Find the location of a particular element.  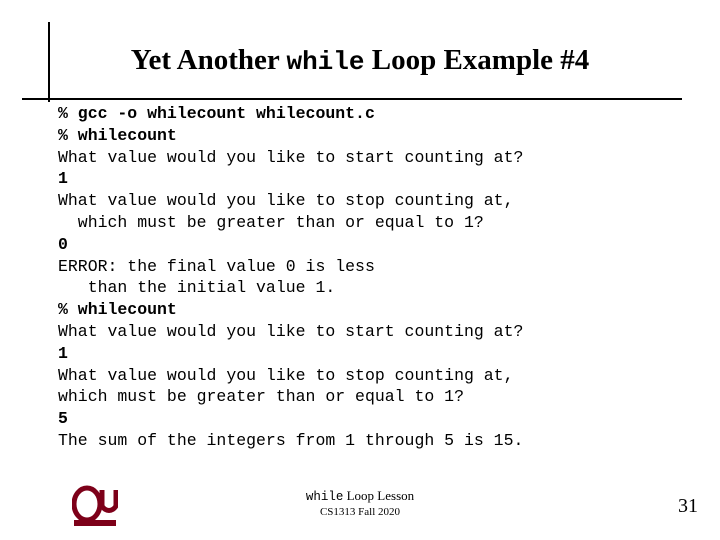

footer-course: CS1313 Fall 2020 is located at coordinates (360, 512).